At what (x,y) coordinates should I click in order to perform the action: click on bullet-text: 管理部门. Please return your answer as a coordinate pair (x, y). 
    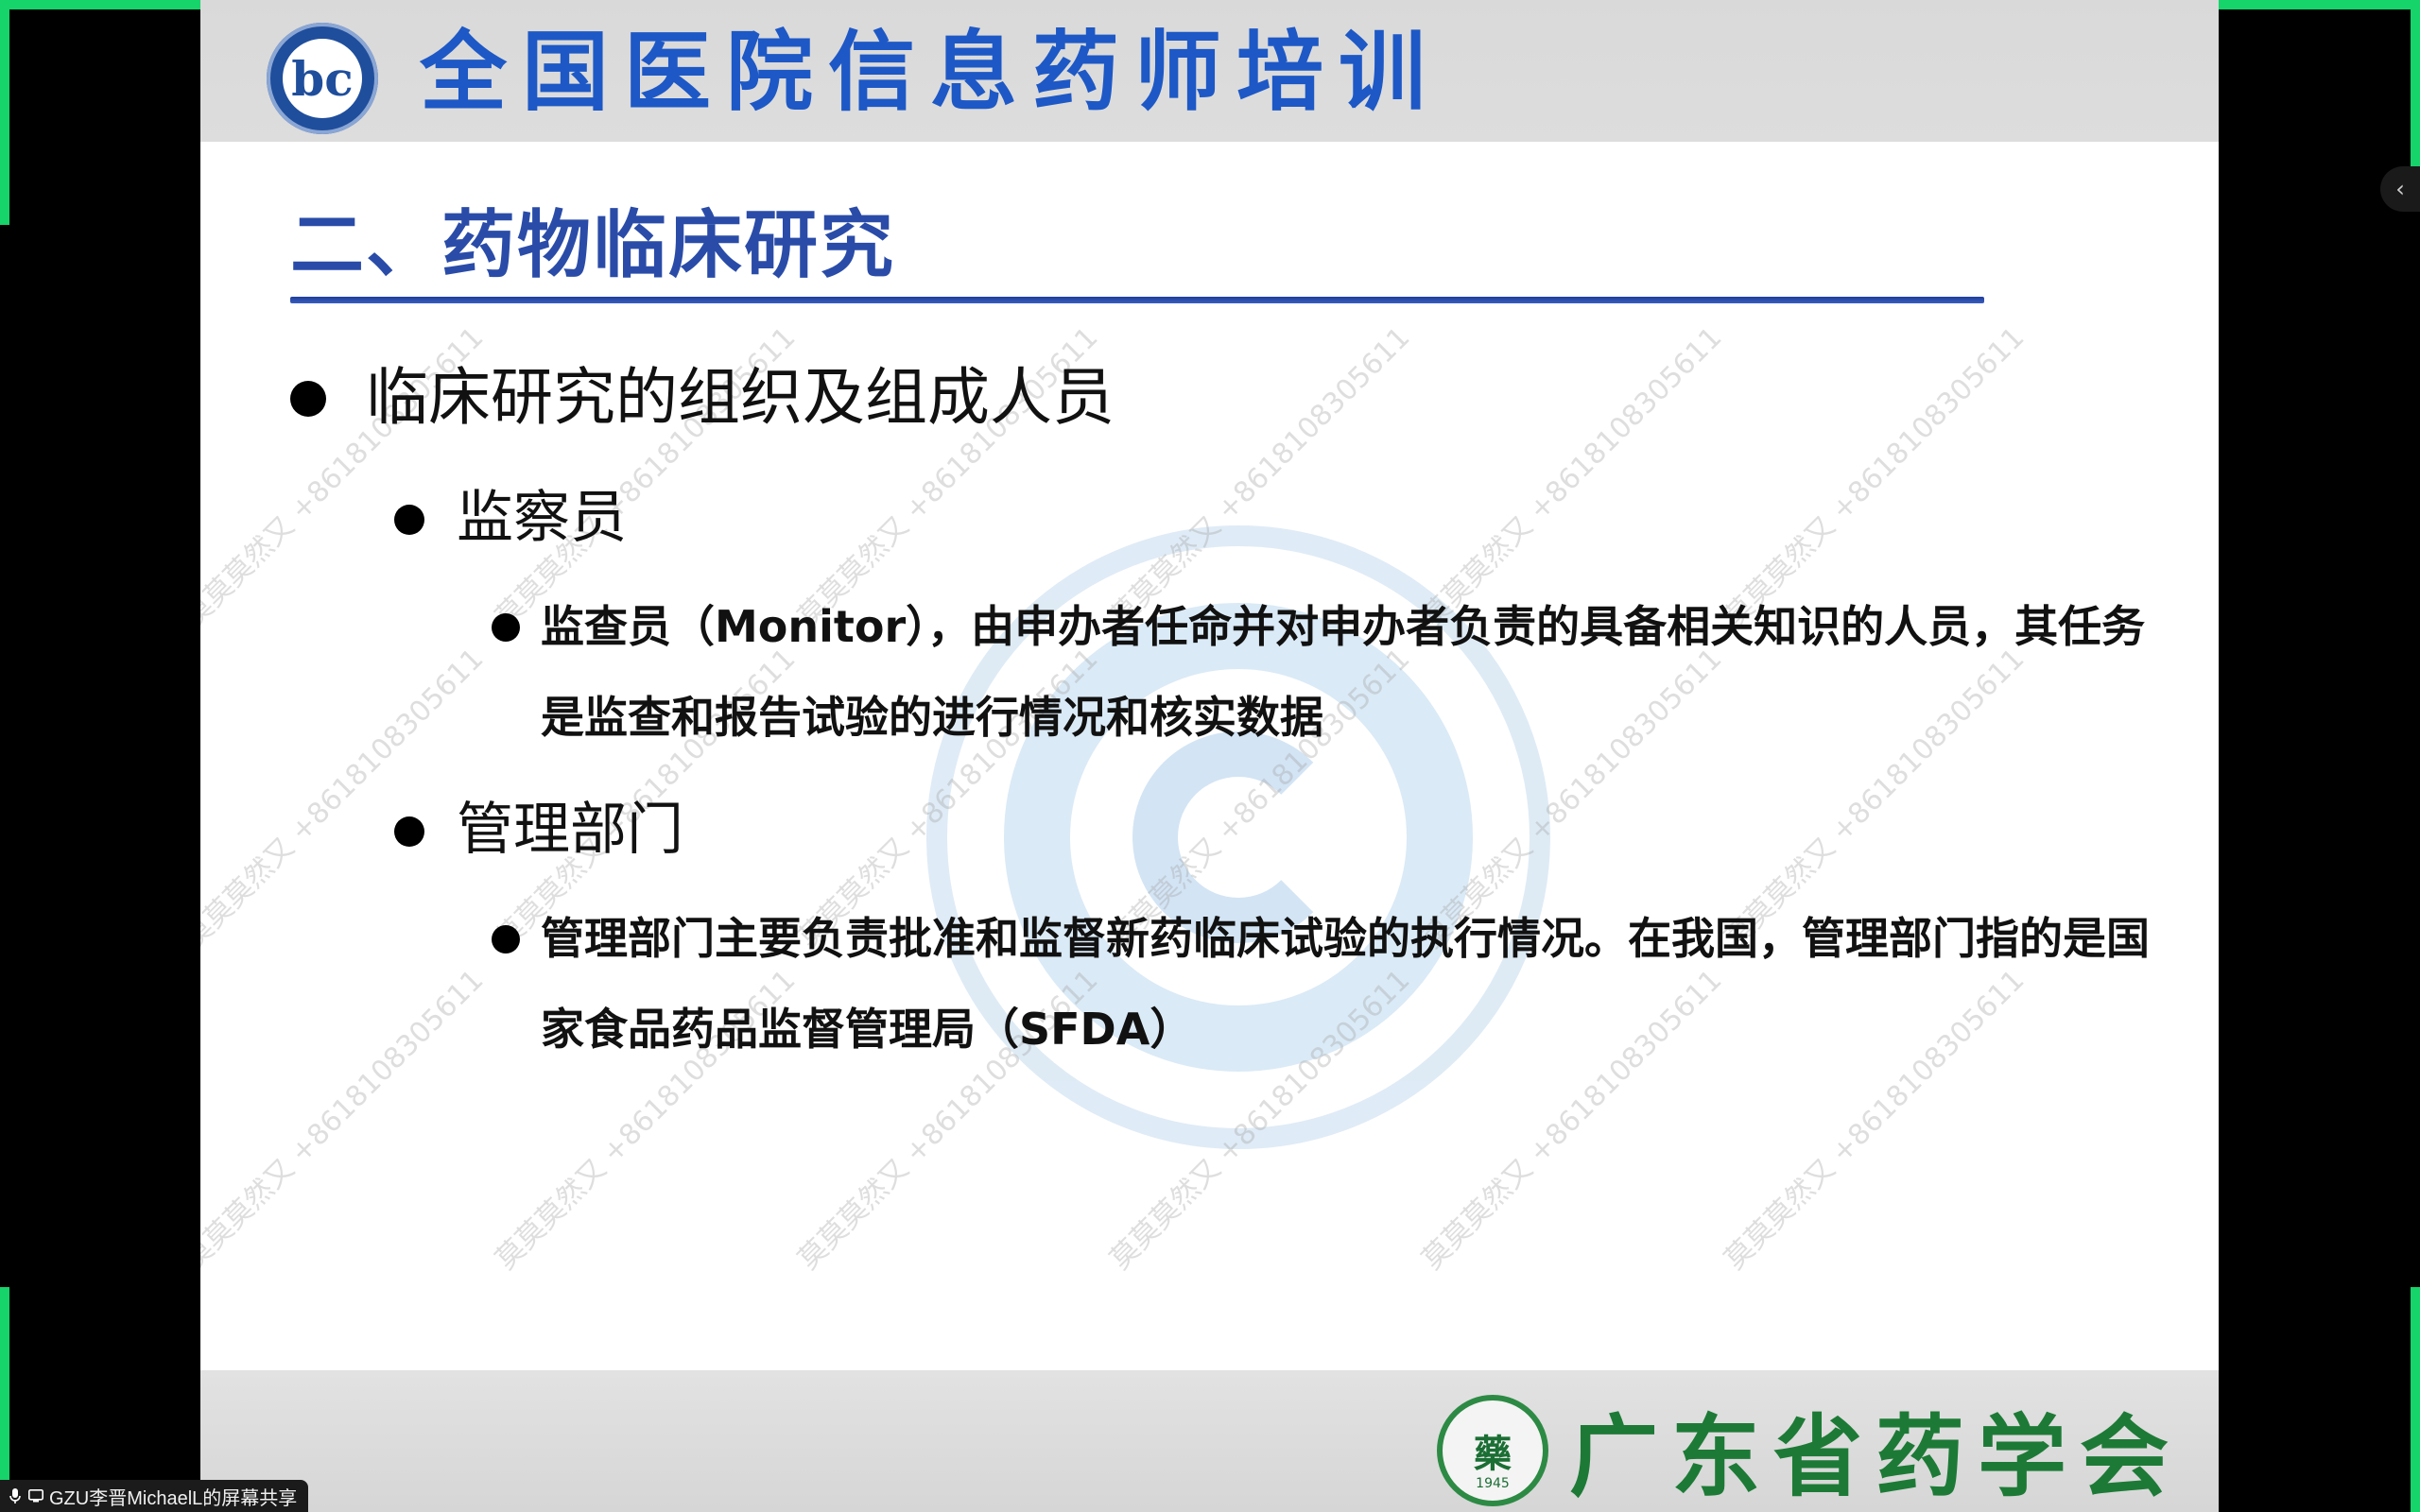
    Looking at the image, I should click on (570, 830).